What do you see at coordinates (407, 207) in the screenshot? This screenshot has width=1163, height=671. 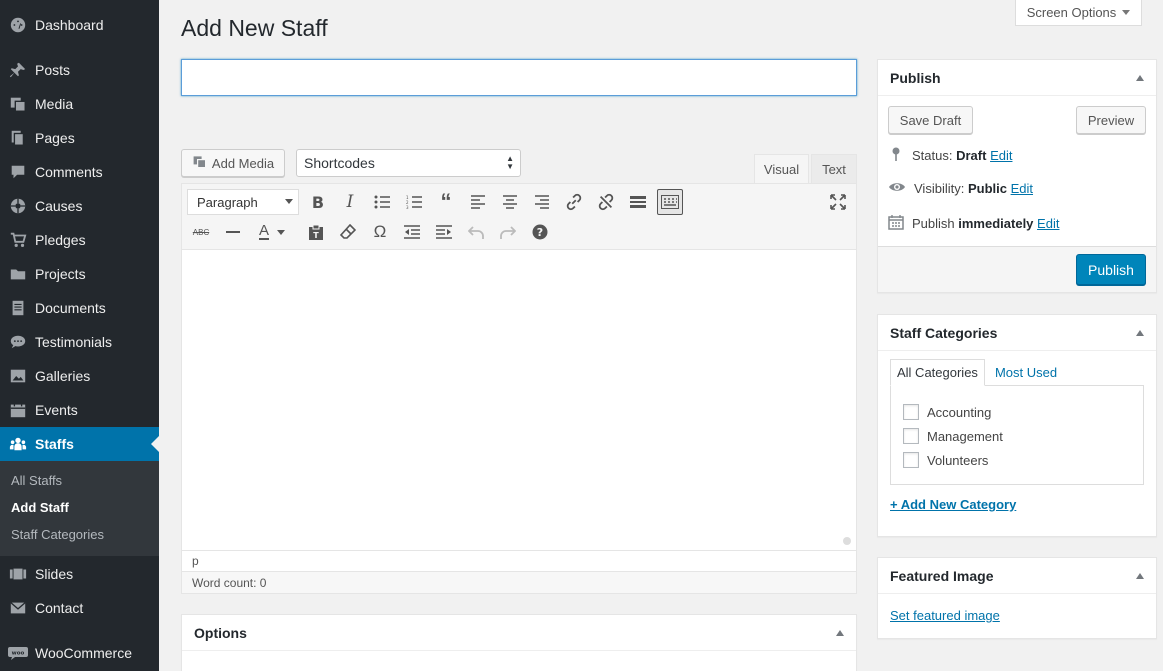 I see `svg-text: 3` at bounding box center [407, 207].